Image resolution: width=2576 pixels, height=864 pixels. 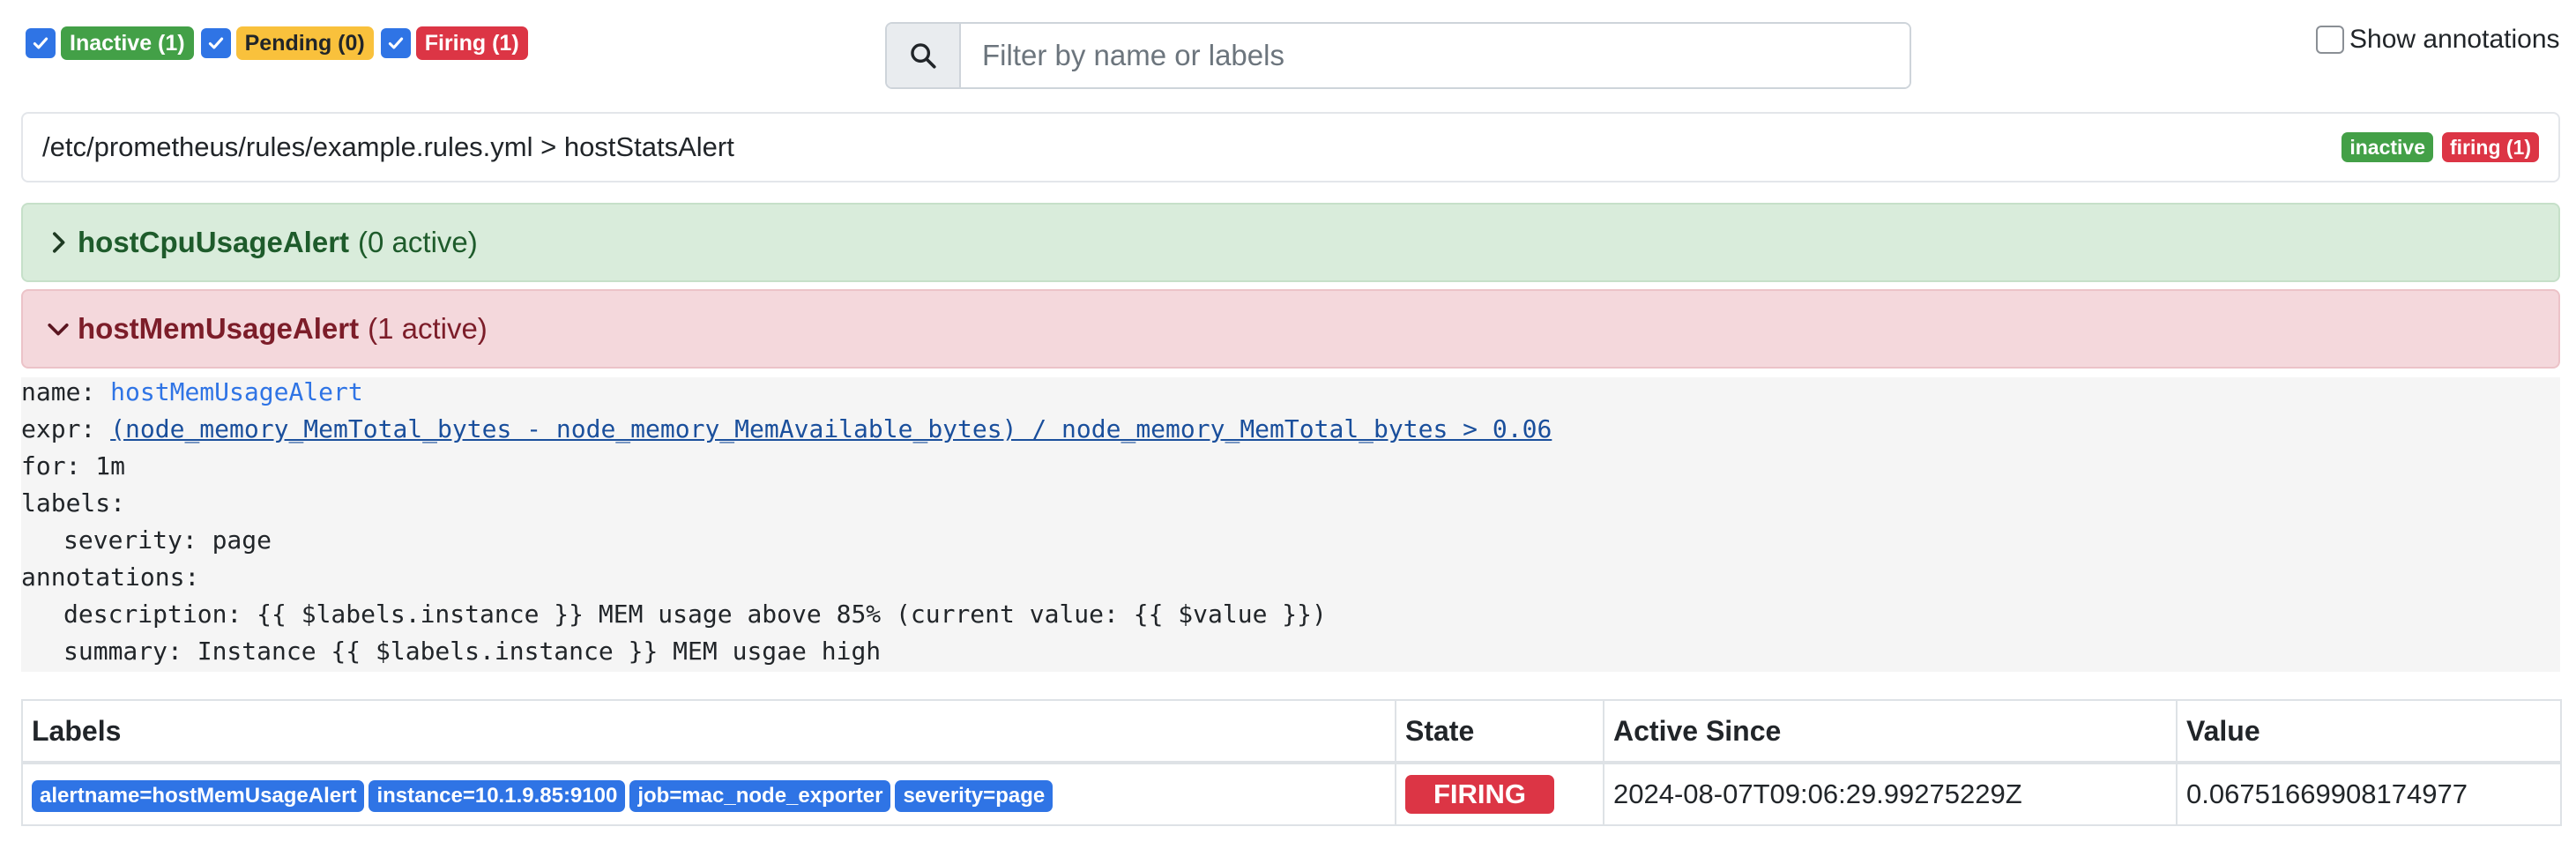 I want to click on def-expr-key: expr:, so click(x=58, y=428).